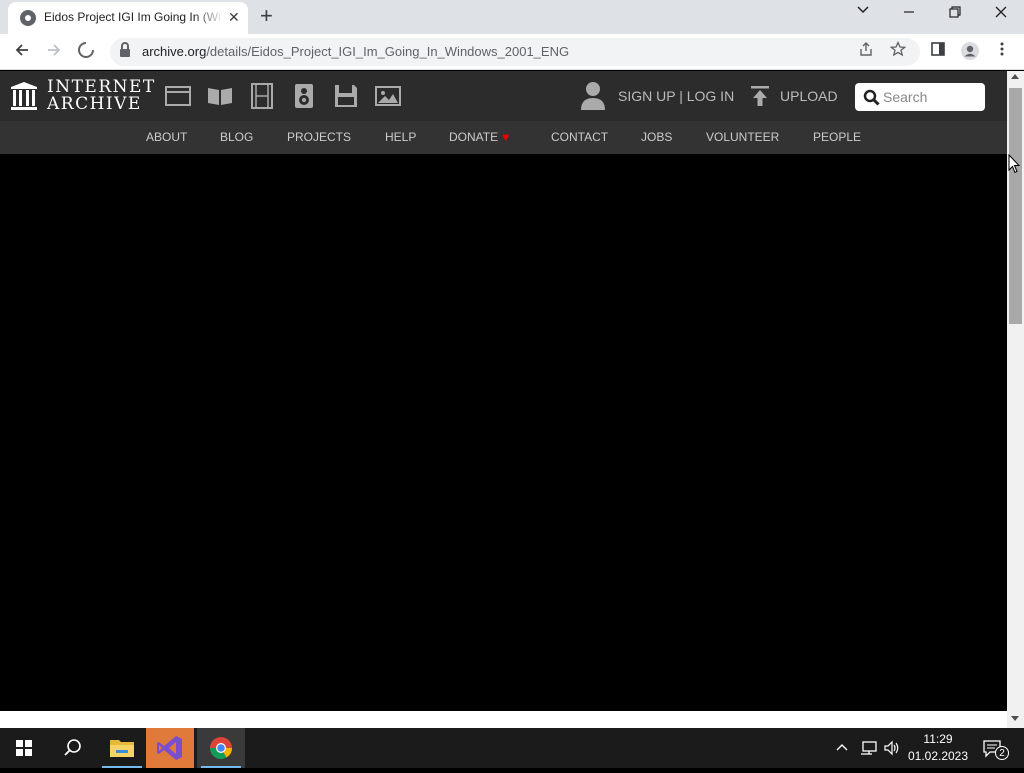  Describe the element at coordinates (842, 748) in the screenshot. I see `tray-overflow-icon` at that location.